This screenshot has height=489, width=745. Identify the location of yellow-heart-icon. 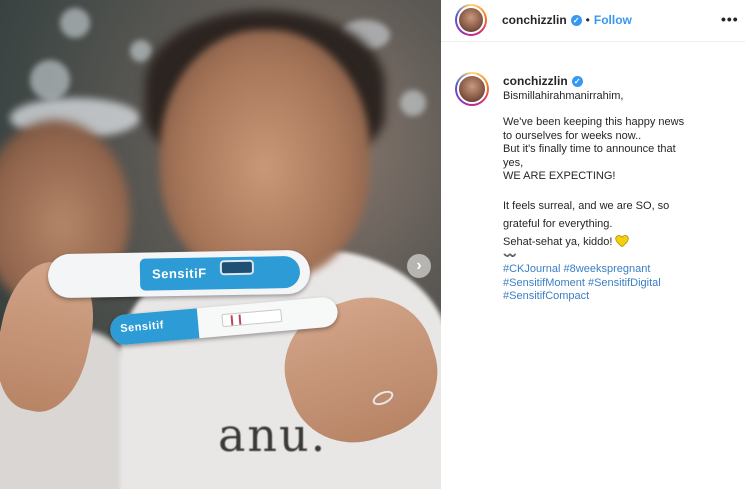
(622, 241).